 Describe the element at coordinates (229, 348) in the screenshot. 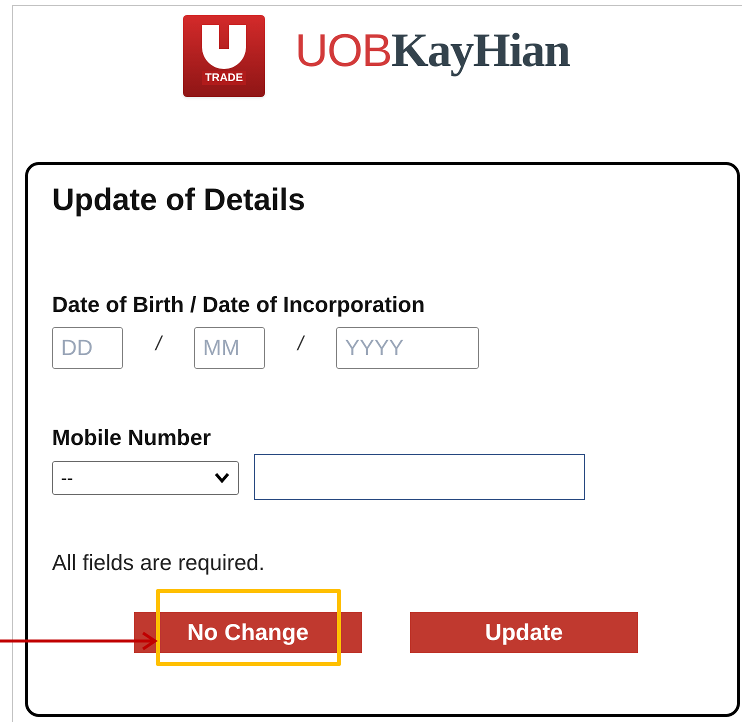

I see `date-input-field: MM` at that location.